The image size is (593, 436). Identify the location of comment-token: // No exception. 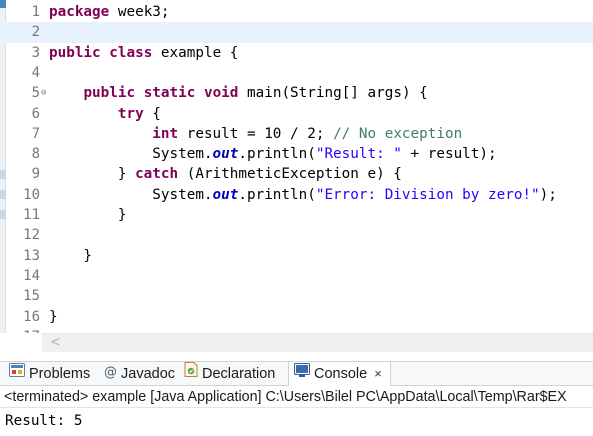
(398, 133).